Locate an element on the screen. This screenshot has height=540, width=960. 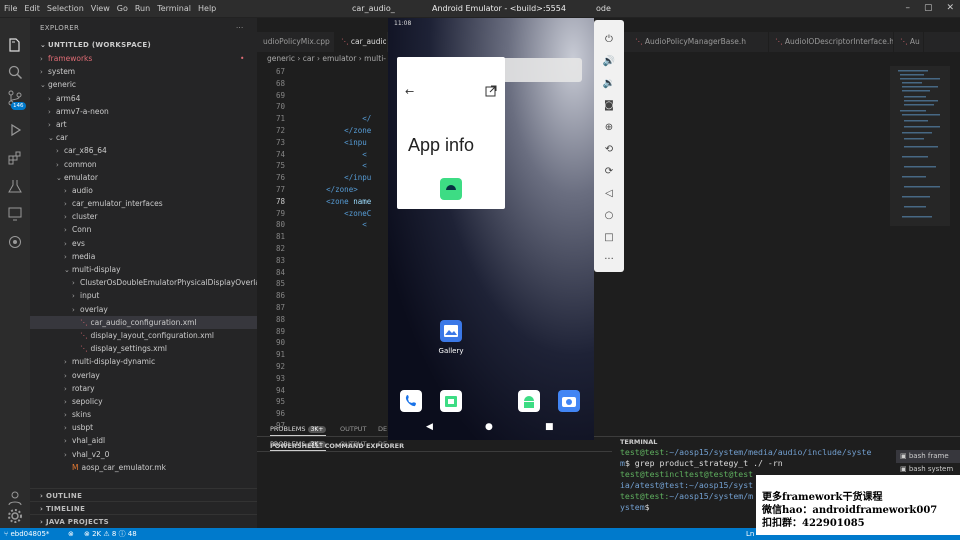
timeline-section: › TIMELINE is located at coordinates (143, 508).